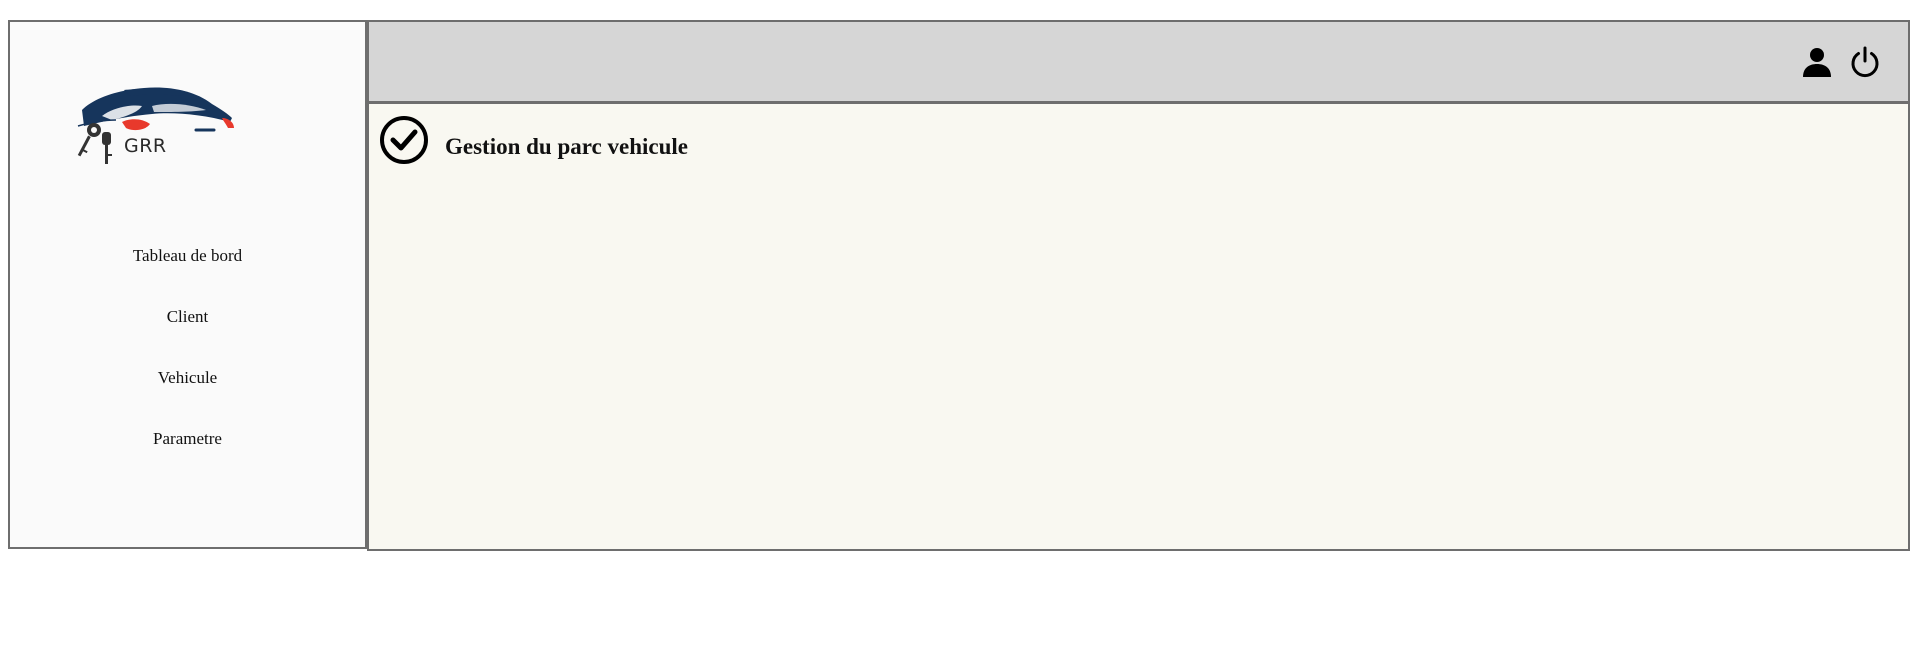 This screenshot has height=667, width=1920. Describe the element at coordinates (145, 146) in the screenshot. I see `brand-name: GRR` at that location.